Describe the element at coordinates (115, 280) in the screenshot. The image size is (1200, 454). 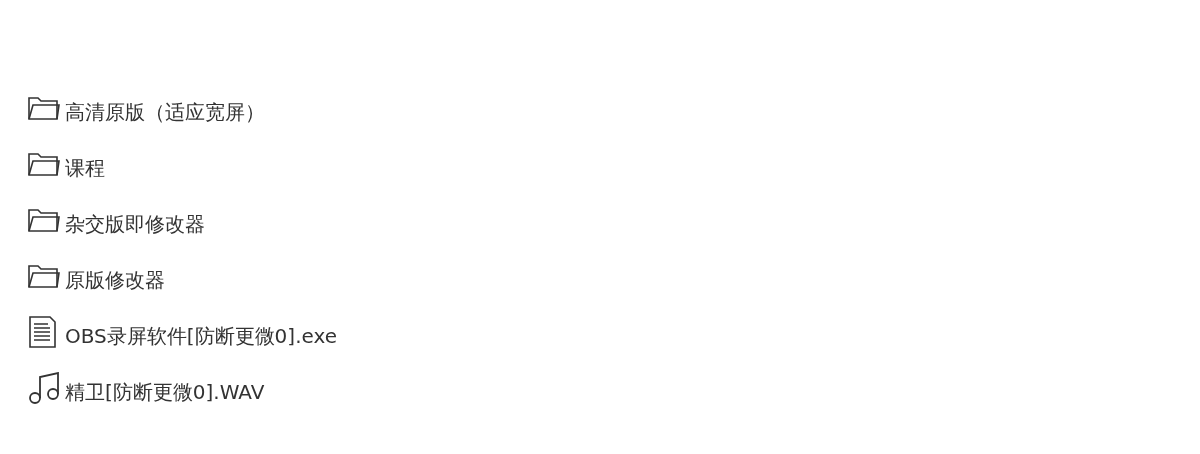
I see `file-name-link: 原版修改器` at that location.